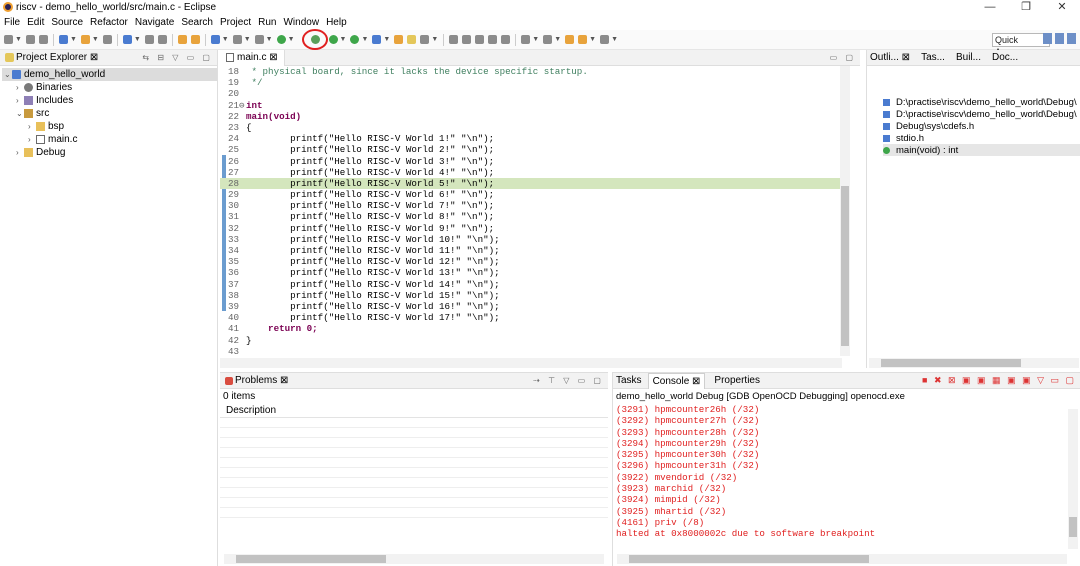  Describe the element at coordinates (557, 39) in the screenshot. I see `prev-annotation-dropdown-icon: ▼` at that location.